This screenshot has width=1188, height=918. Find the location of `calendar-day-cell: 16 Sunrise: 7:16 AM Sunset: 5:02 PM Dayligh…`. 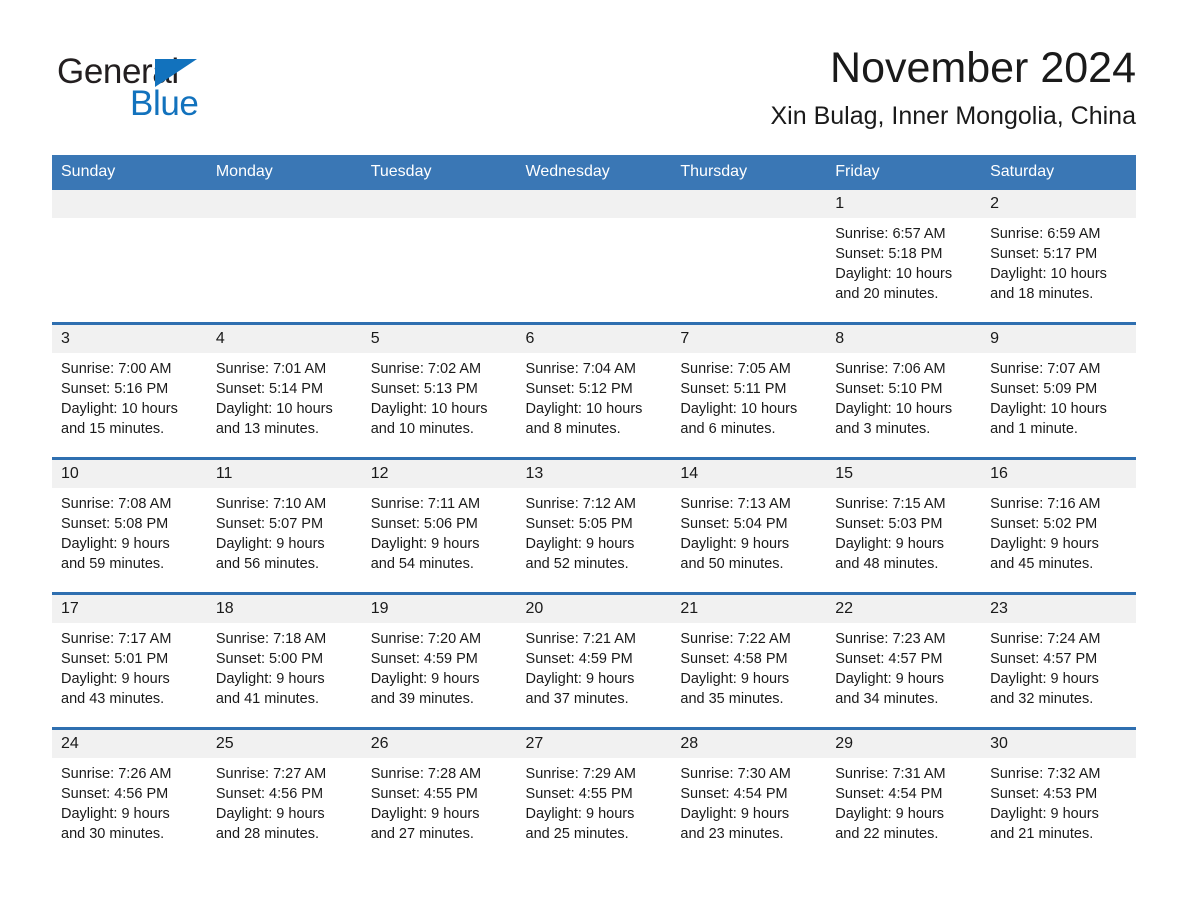

calendar-day-cell: 16 Sunrise: 7:16 AM Sunset: 5:02 PM Dayligh… is located at coordinates (1058, 525).